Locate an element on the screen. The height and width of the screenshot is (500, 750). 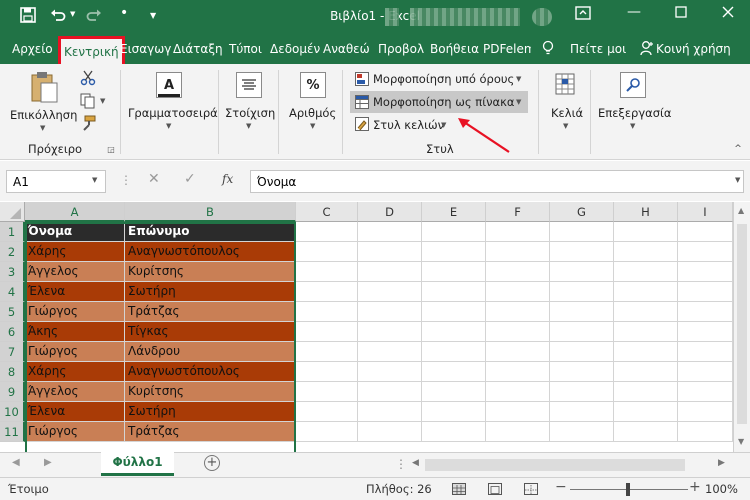
cancel-entry-icon: ✕ is located at coordinates (154, 179).